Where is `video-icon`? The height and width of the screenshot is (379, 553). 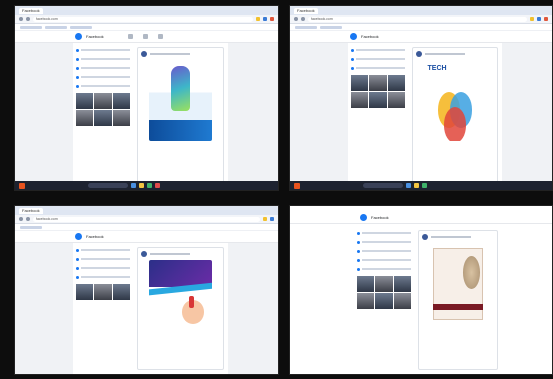
video-icon is located at coordinates (145, 36).